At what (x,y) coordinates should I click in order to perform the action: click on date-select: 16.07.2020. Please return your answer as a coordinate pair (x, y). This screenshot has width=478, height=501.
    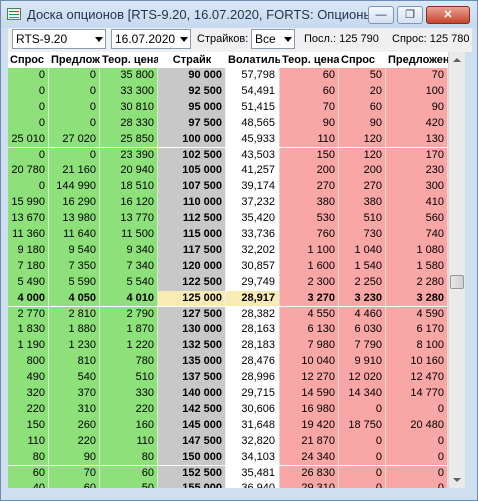
    Looking at the image, I should click on (151, 39).